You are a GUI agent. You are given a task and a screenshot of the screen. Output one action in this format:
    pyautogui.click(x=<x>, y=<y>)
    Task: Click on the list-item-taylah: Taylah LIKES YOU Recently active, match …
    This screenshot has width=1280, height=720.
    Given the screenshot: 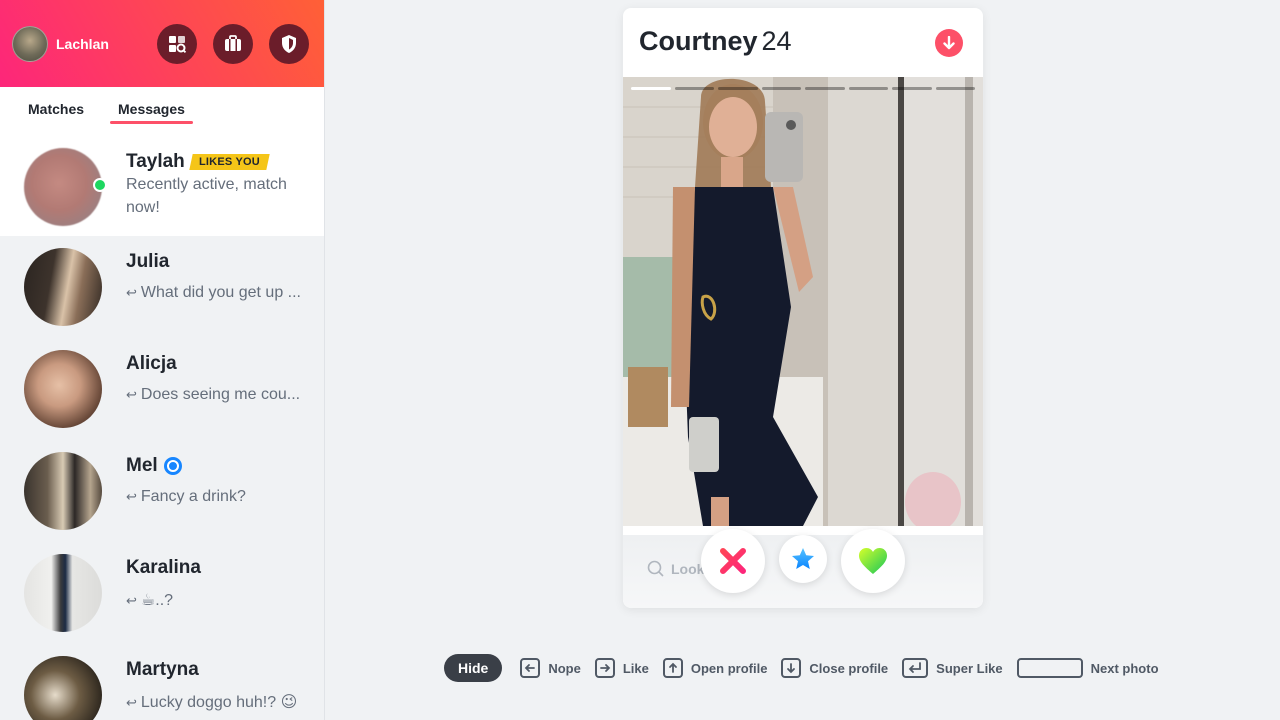 What is the action you would take?
    pyautogui.click(x=162, y=186)
    